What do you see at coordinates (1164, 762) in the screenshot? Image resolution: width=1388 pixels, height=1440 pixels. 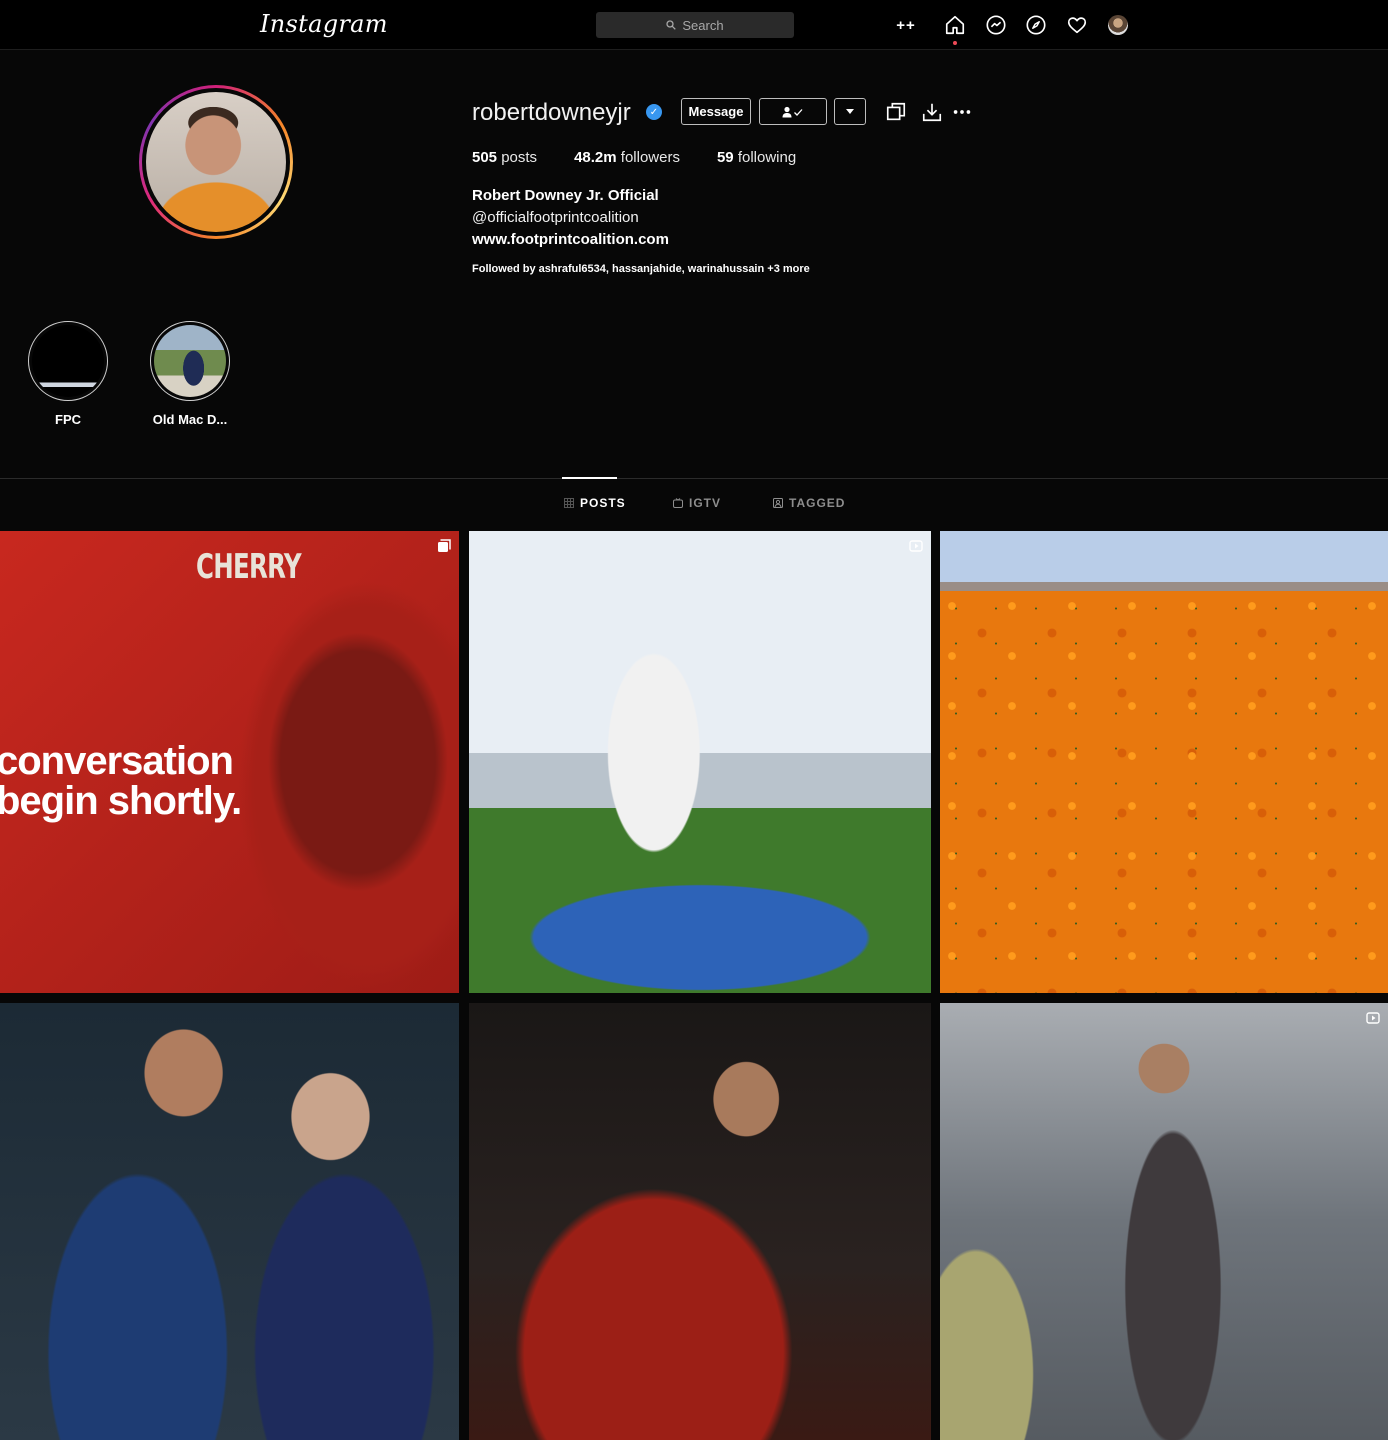 I see `post-tile-poppies` at bounding box center [1164, 762].